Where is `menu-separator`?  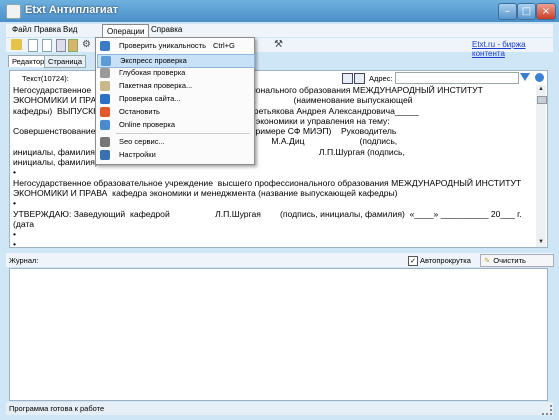
menu-separator is located at coordinates (183, 133).